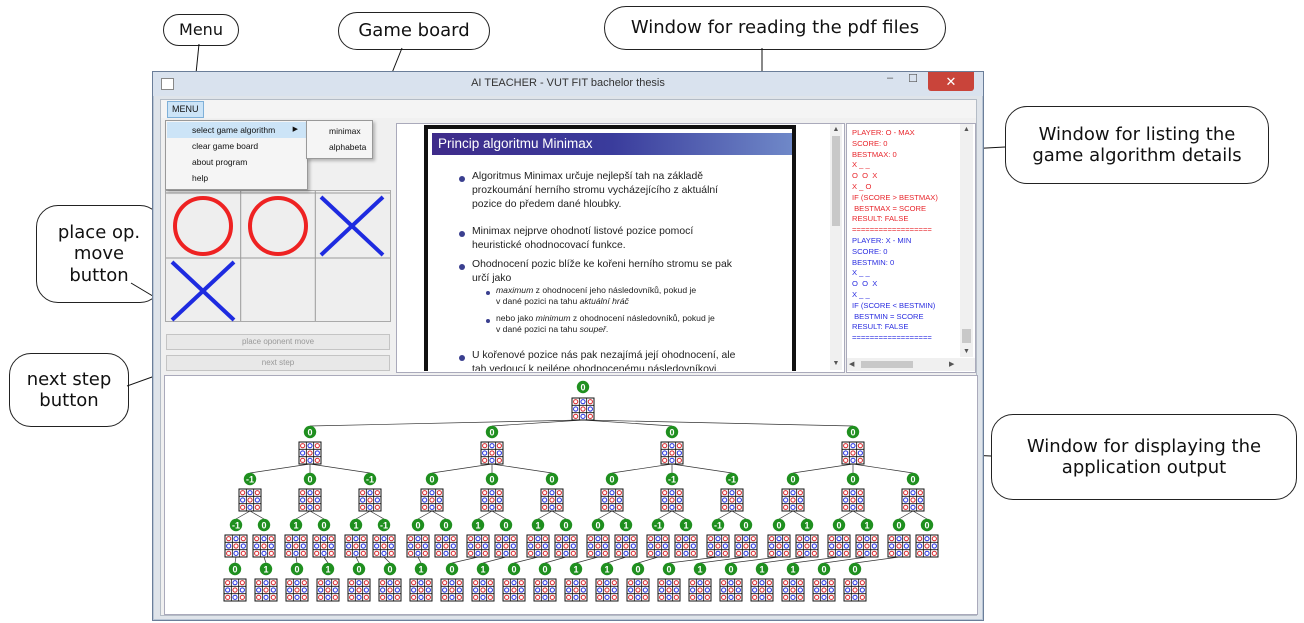  I want to click on pdf-scrollbar: ▲ ▼, so click(836, 247).